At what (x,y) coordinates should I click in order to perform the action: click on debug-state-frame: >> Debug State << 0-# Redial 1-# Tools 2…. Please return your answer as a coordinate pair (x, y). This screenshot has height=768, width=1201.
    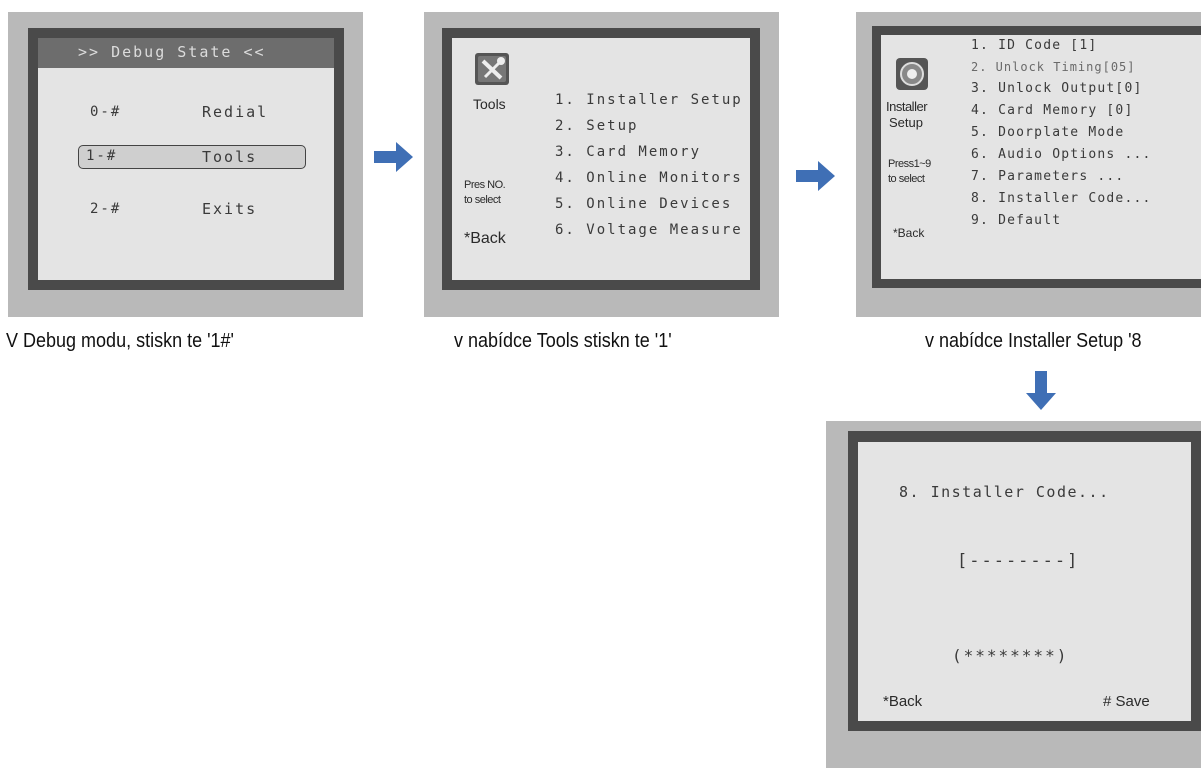
    Looking at the image, I should click on (186, 159).